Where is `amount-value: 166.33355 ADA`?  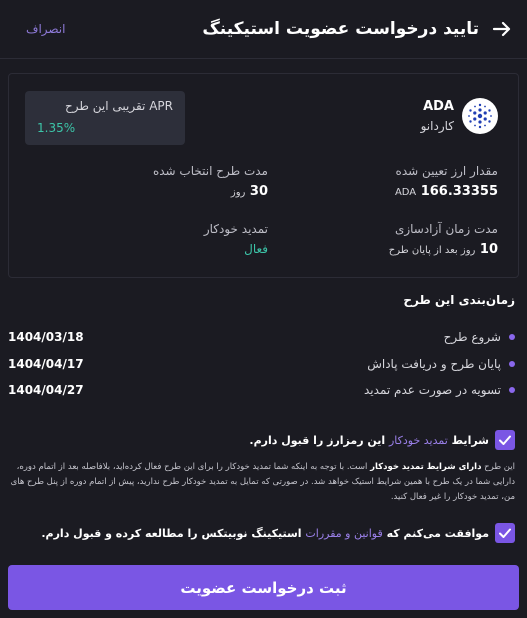
amount-value: 166.33355 ADA is located at coordinates (446, 191).